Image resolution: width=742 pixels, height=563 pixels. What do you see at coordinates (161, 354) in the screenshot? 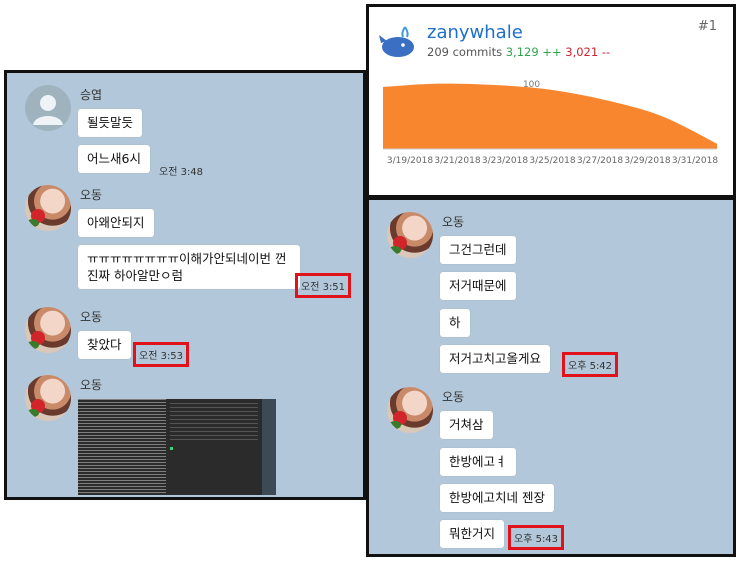
I see `message-time-highlighted: 오전 3:53` at bounding box center [161, 354].